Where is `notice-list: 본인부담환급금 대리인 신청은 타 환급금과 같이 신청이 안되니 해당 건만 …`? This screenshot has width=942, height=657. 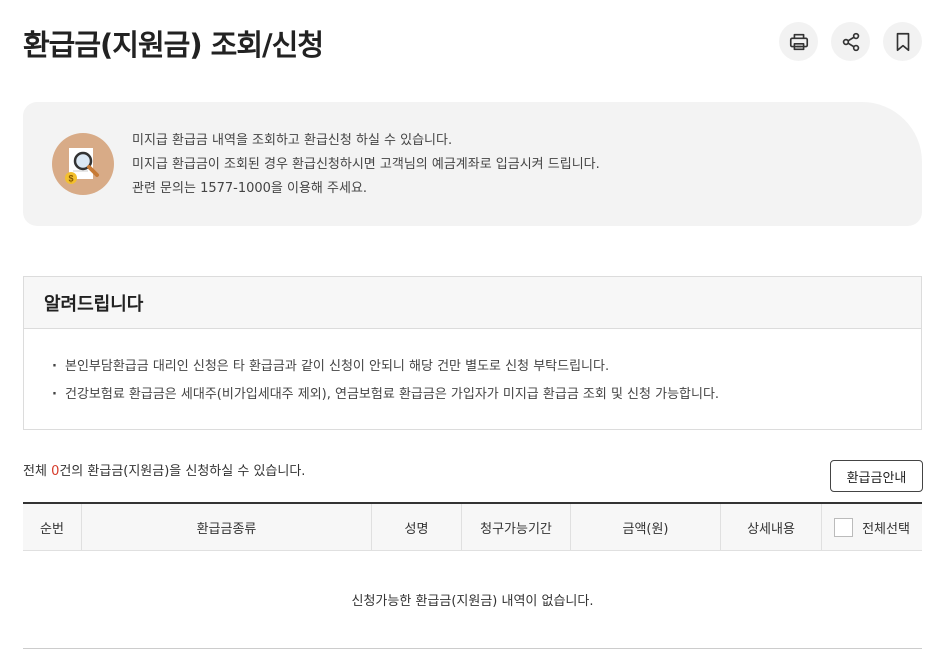 notice-list: 본인부담환급금 대리인 신청은 타 환급금과 같이 신청이 안되니 해당 건만 … is located at coordinates (472, 369).